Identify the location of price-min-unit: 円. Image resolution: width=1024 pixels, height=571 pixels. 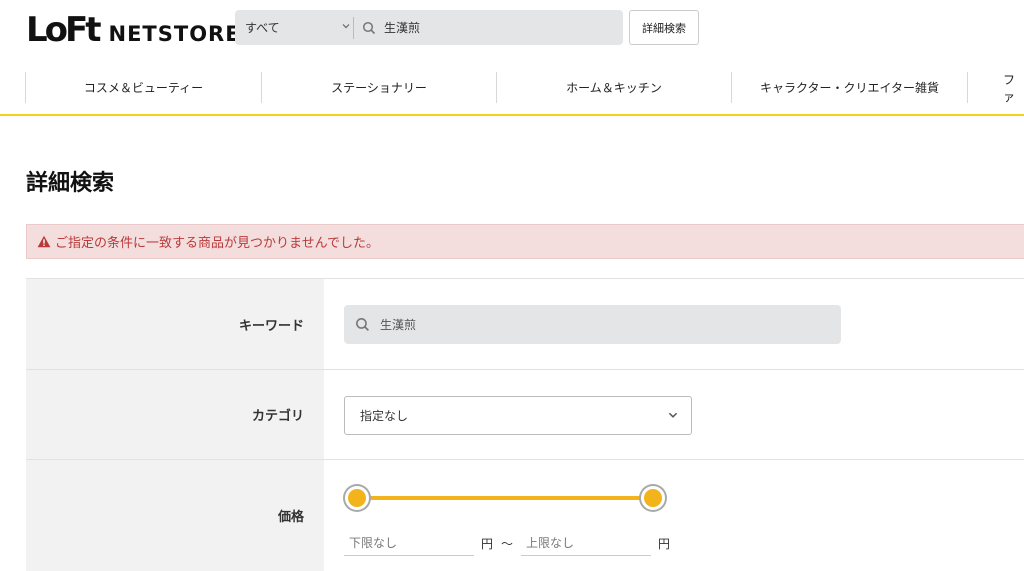
(487, 543).